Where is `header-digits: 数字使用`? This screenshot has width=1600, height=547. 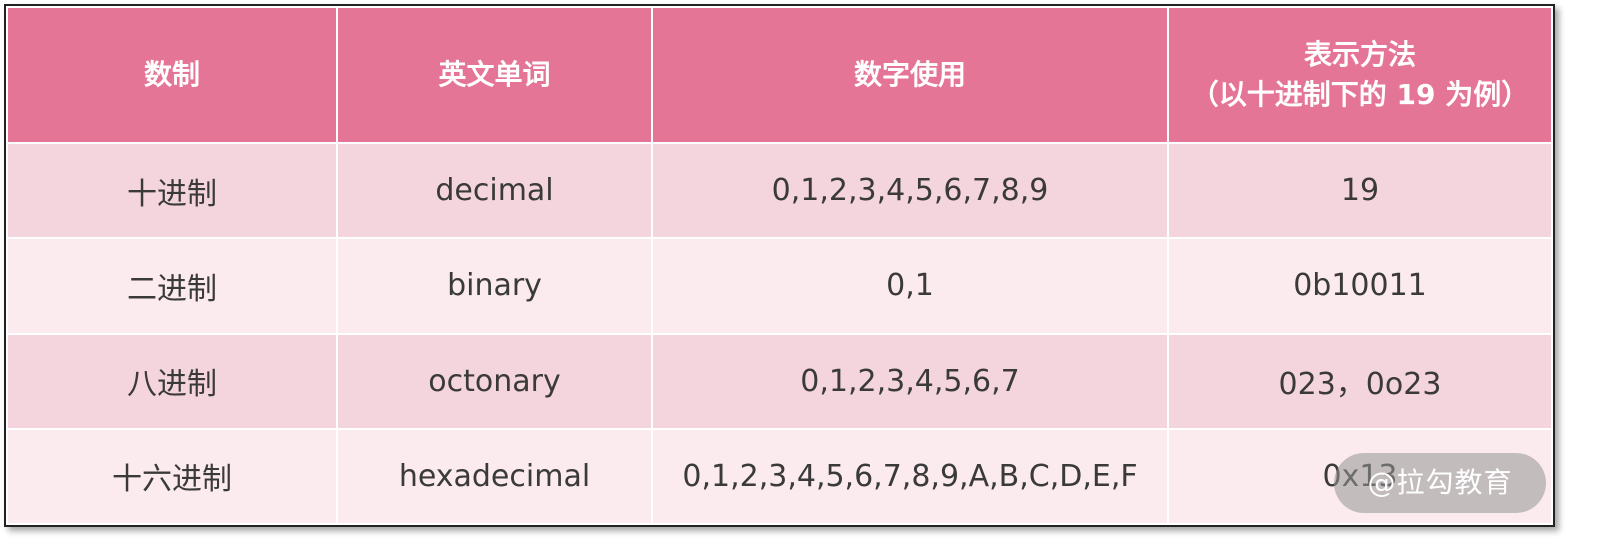 header-digits: 数字使用 is located at coordinates (910, 75).